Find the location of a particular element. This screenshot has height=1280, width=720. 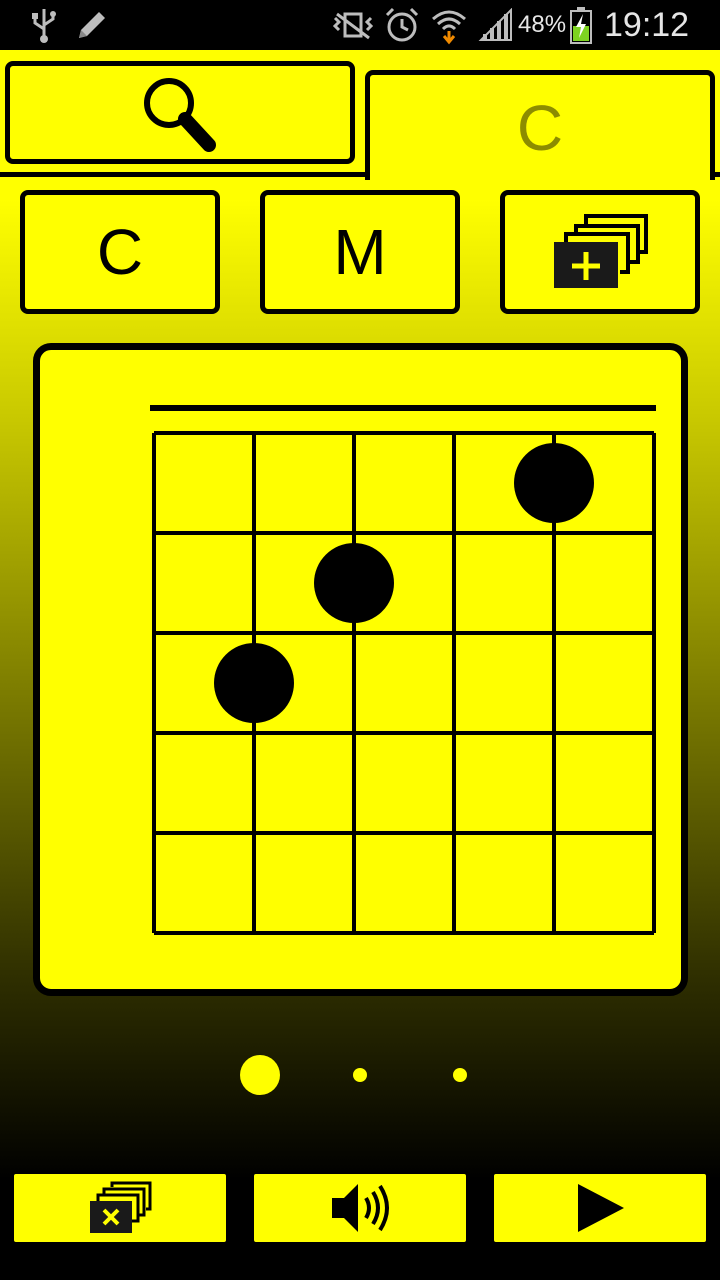

clear-collection-icon is located at coordinates (121, 1207).